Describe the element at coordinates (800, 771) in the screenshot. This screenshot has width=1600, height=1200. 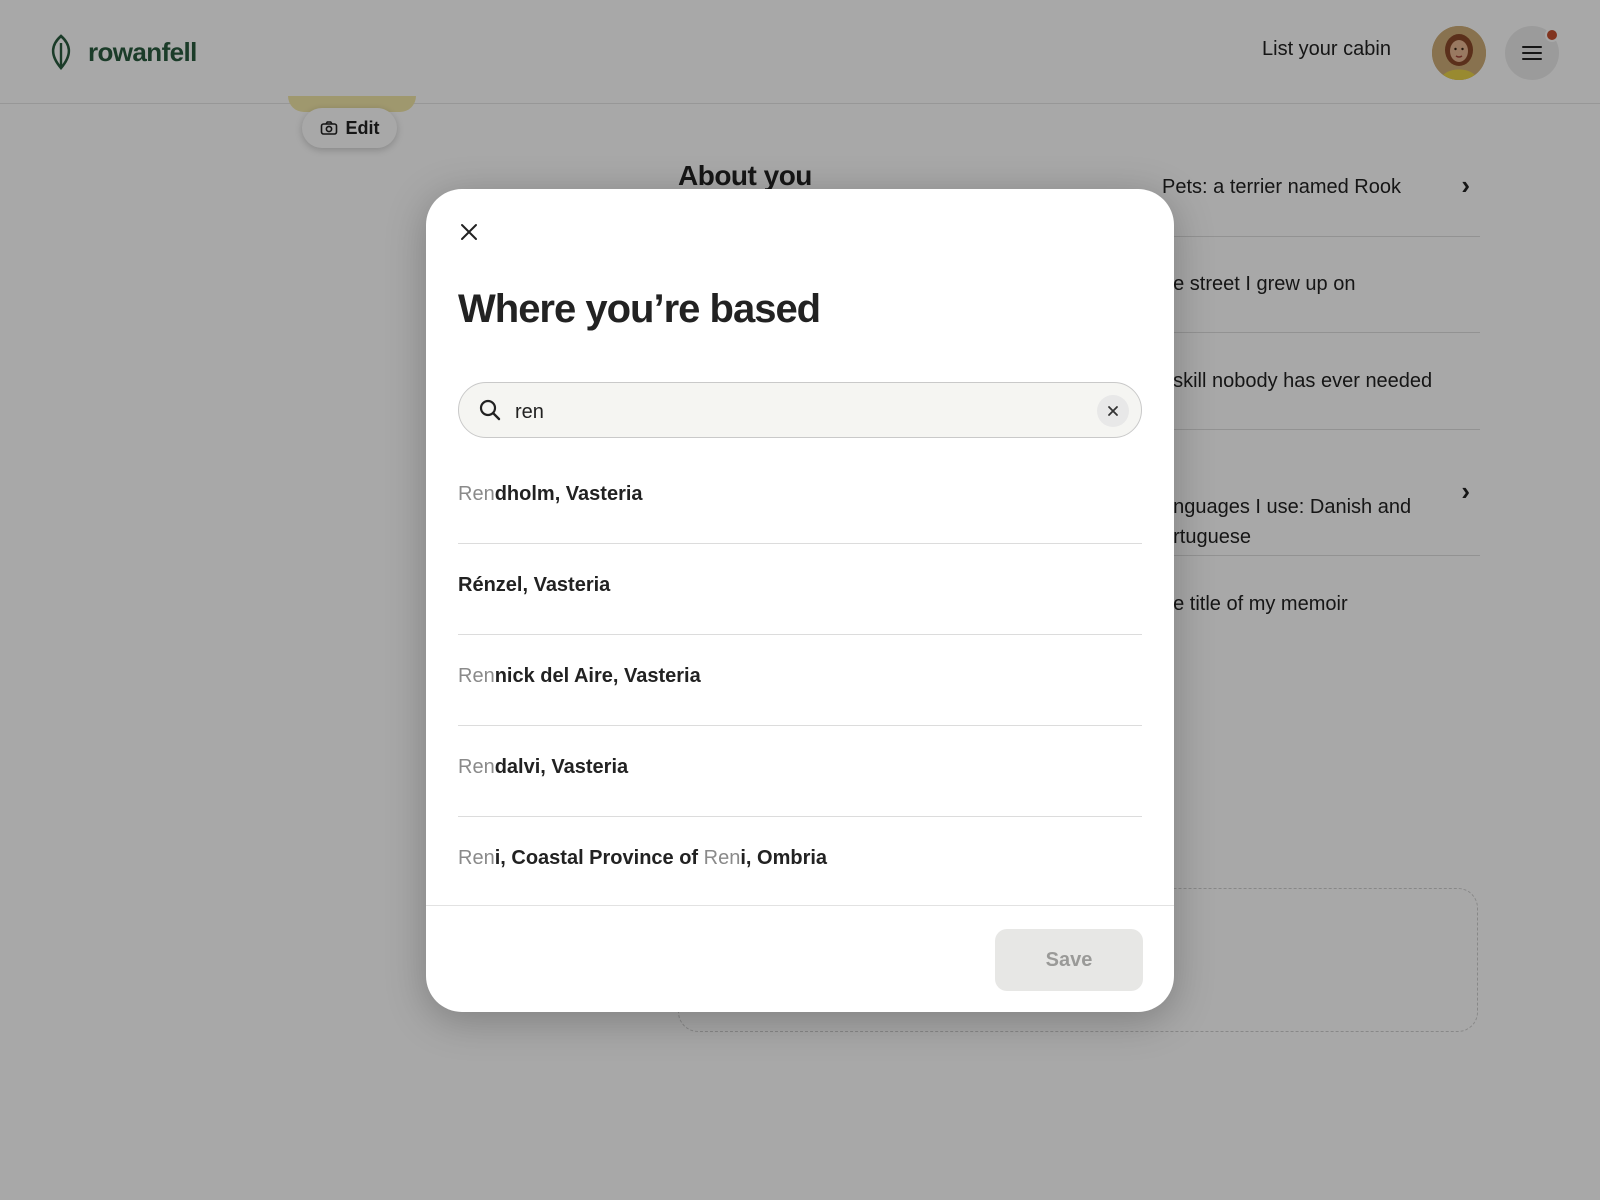
I see `location-result: Rendalvi, Vasteria` at that location.